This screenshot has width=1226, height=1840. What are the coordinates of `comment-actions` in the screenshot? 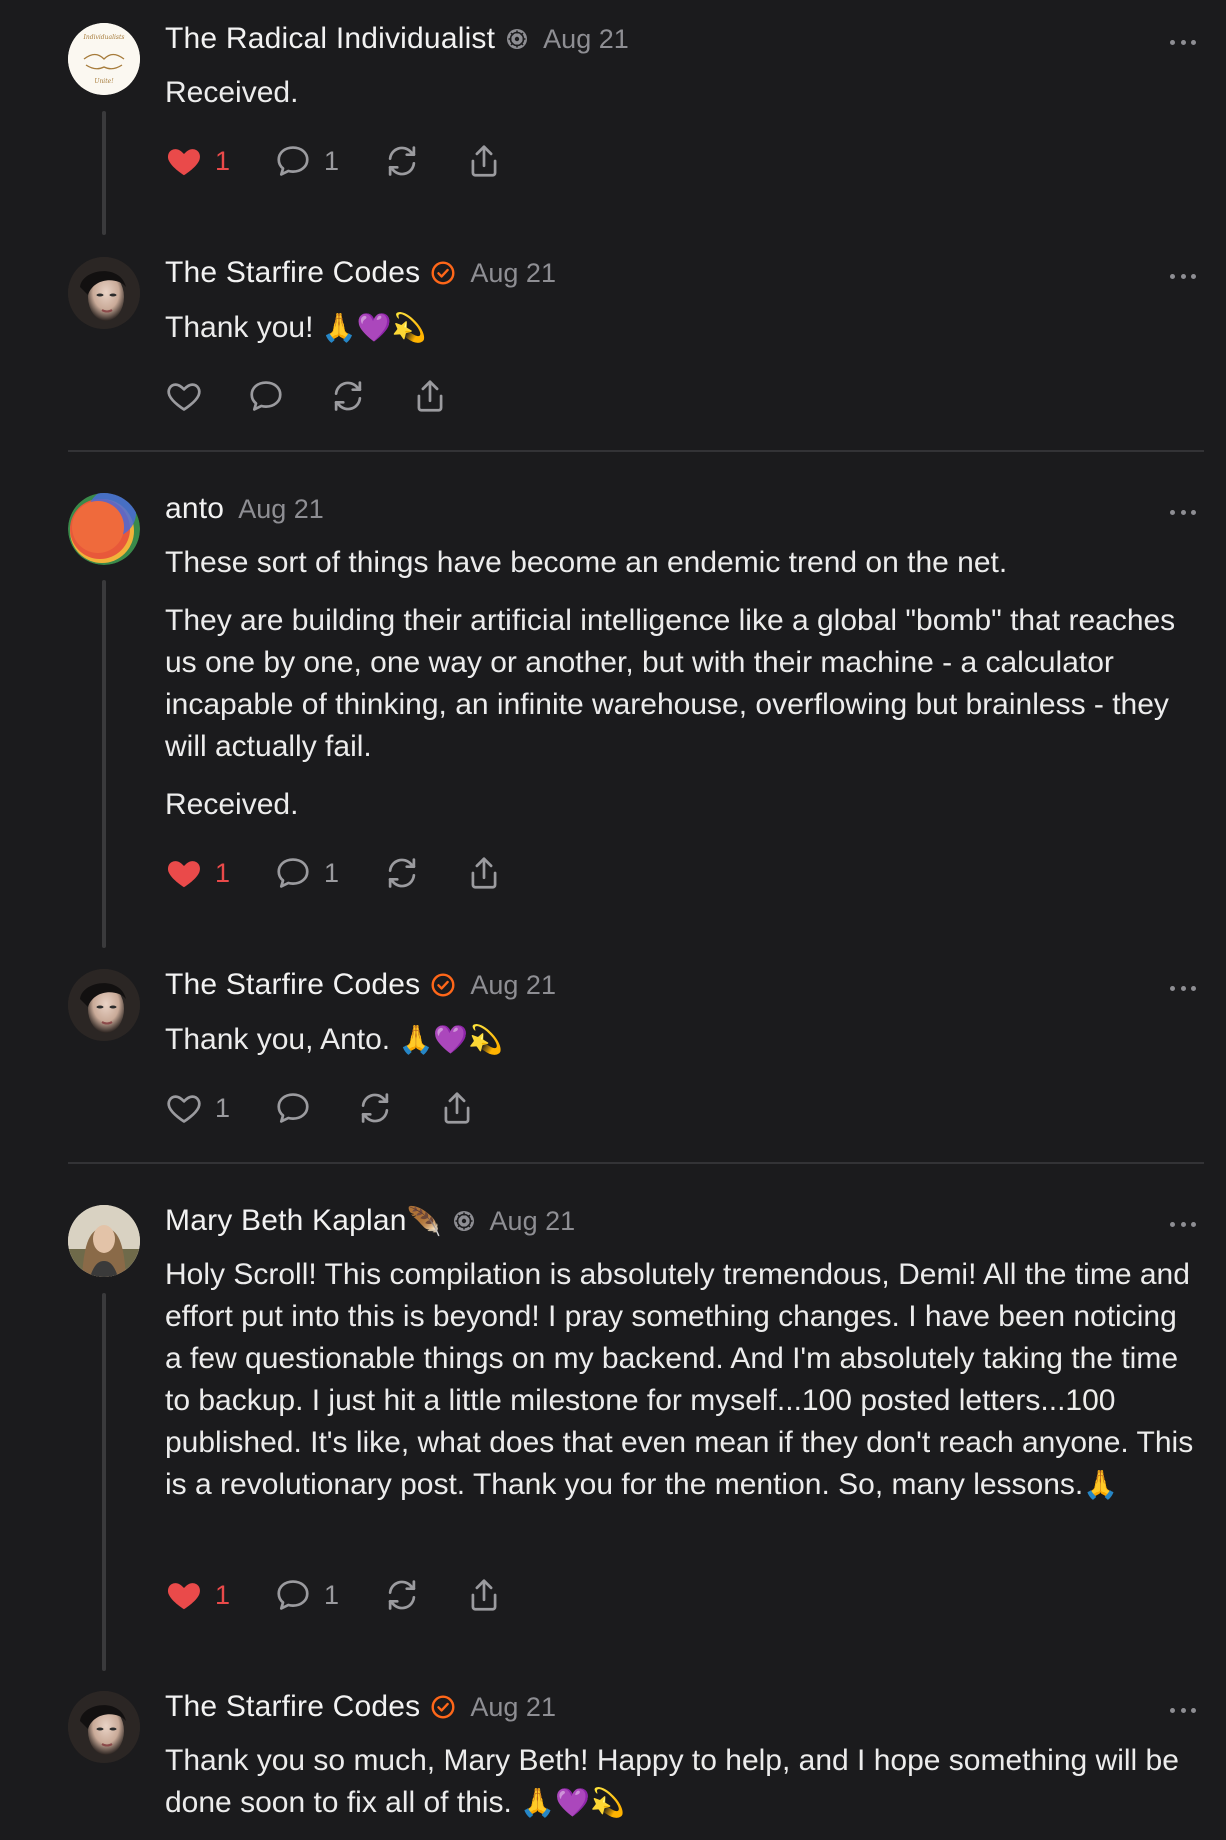 It's located at (329, 396).